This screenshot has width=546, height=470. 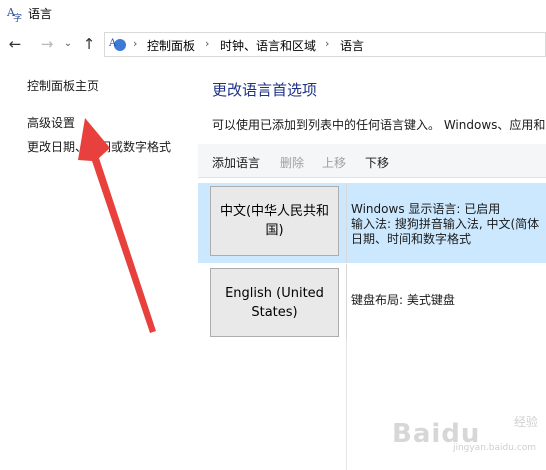 What do you see at coordinates (40, 14) in the screenshot?
I see `window-title: 语言` at bounding box center [40, 14].